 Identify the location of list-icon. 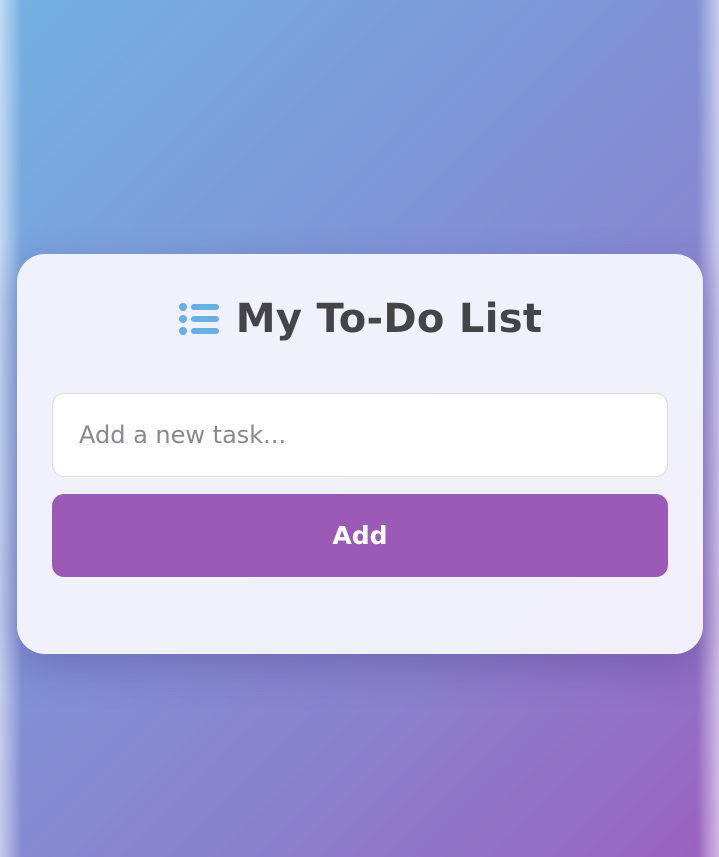
(199, 319).